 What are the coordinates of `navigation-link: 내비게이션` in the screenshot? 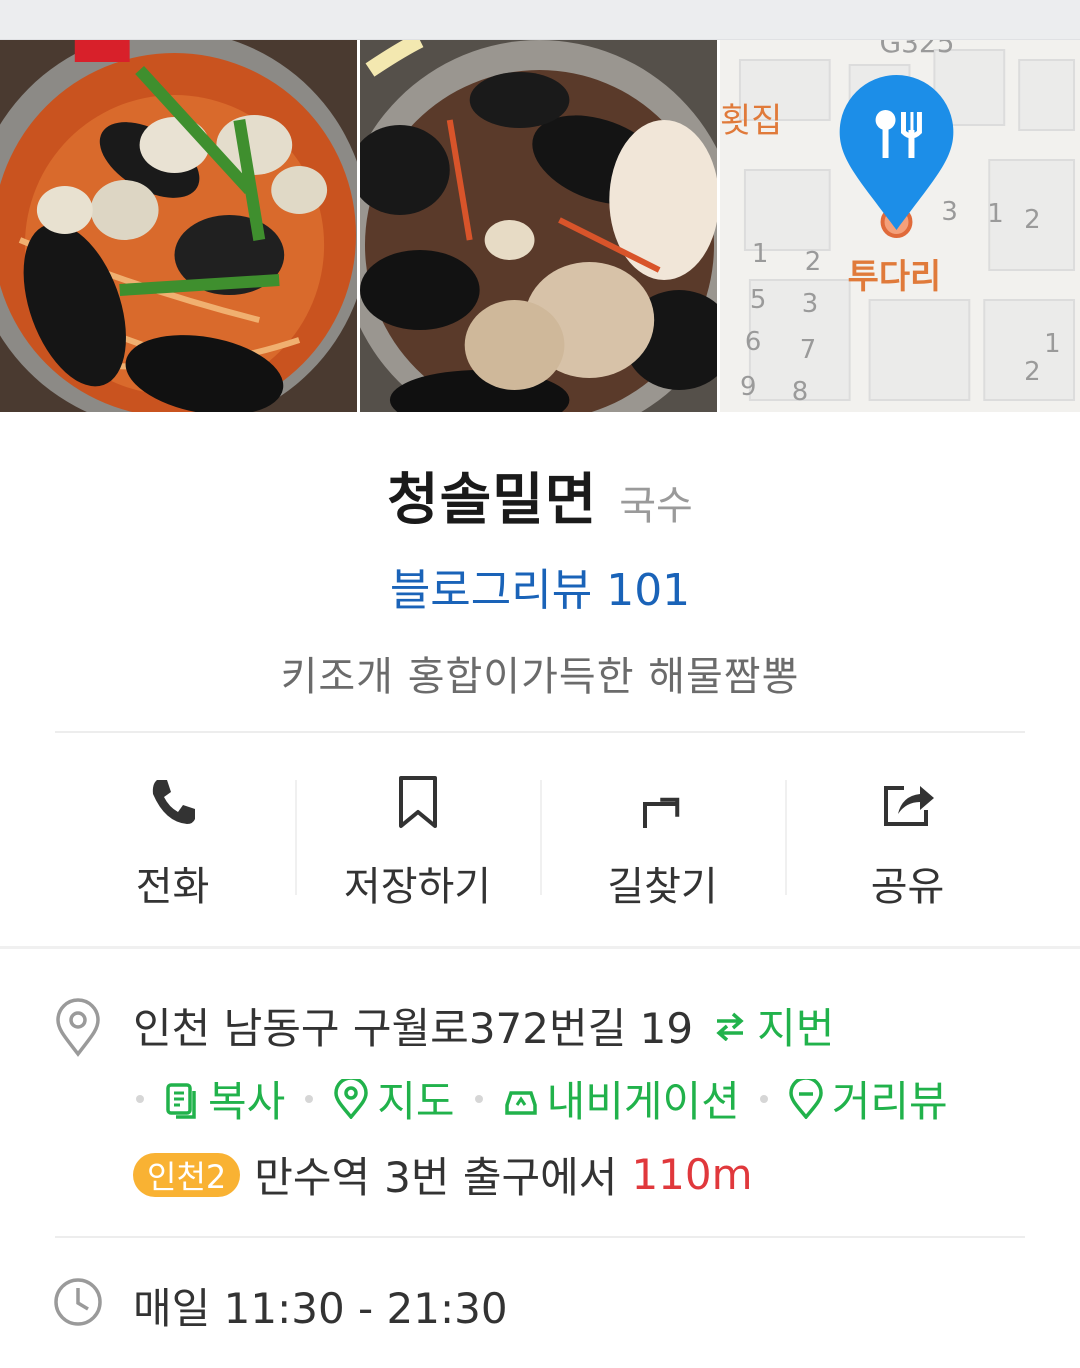 It's located at (621, 1098).